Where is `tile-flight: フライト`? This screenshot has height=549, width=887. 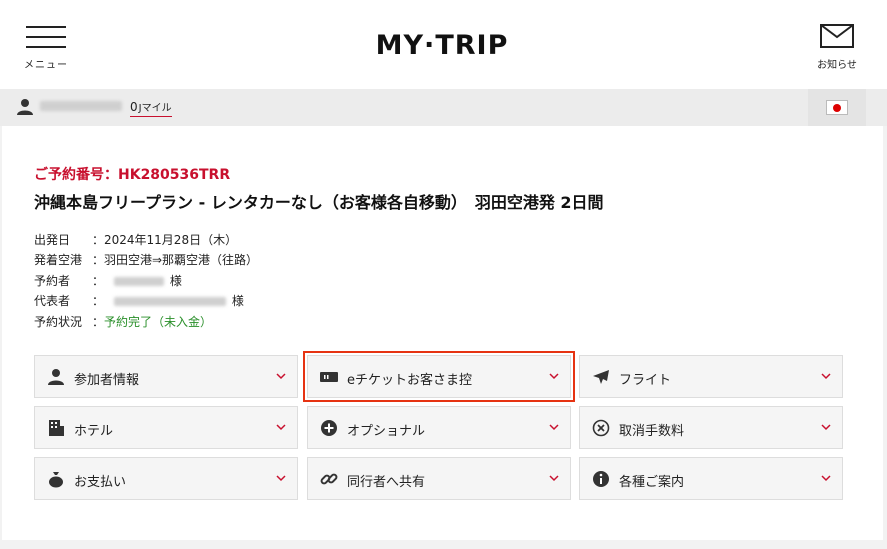
tile-flight: フライト is located at coordinates (711, 376).